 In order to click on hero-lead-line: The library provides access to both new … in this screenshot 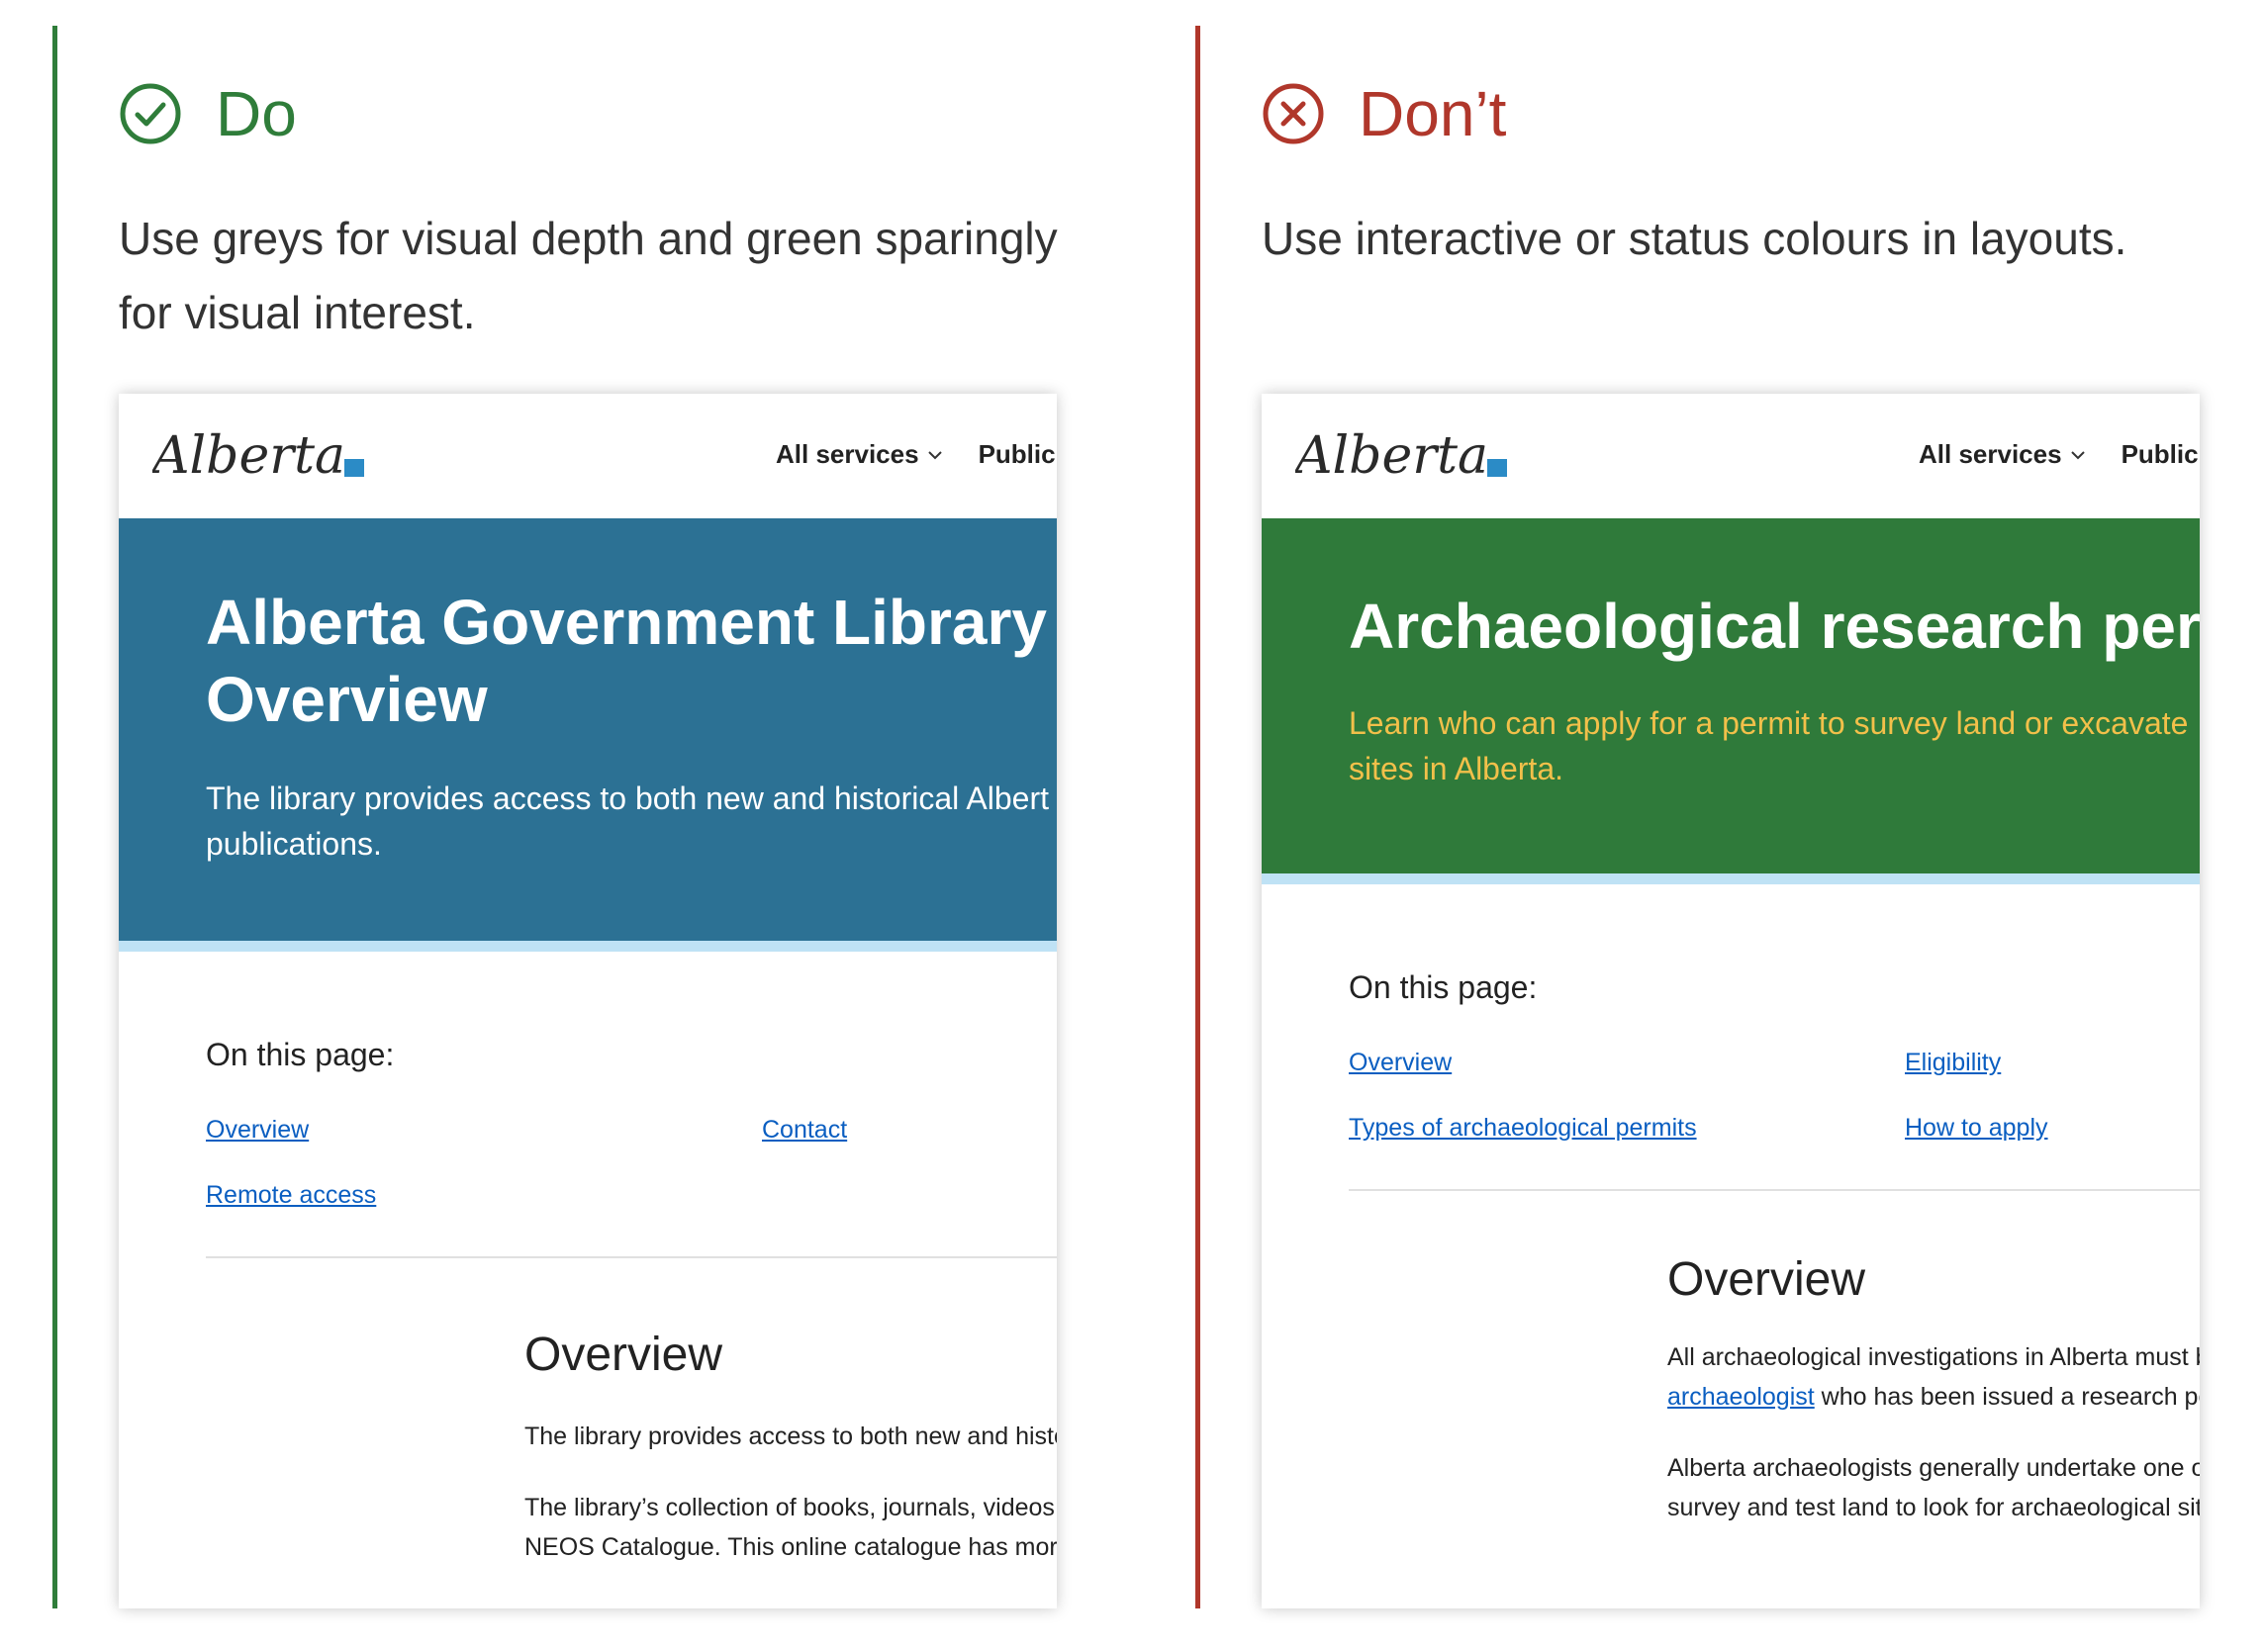, I will do `click(627, 798)`.